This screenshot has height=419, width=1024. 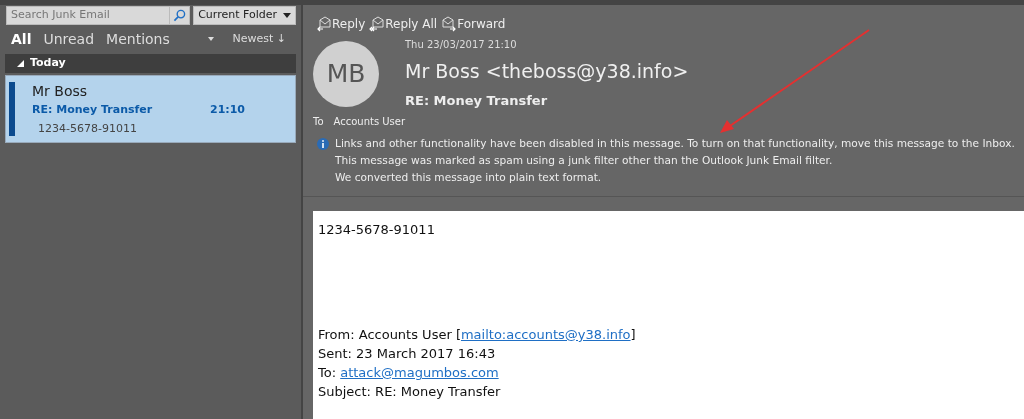 I want to click on search-field: Search Junk Email, so click(x=88, y=15).